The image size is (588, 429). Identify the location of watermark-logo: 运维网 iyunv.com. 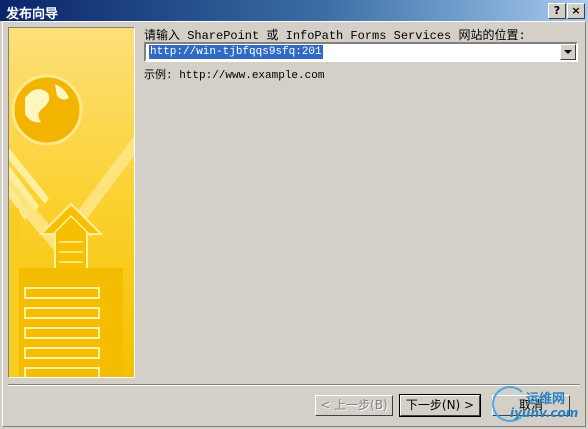
(538, 406).